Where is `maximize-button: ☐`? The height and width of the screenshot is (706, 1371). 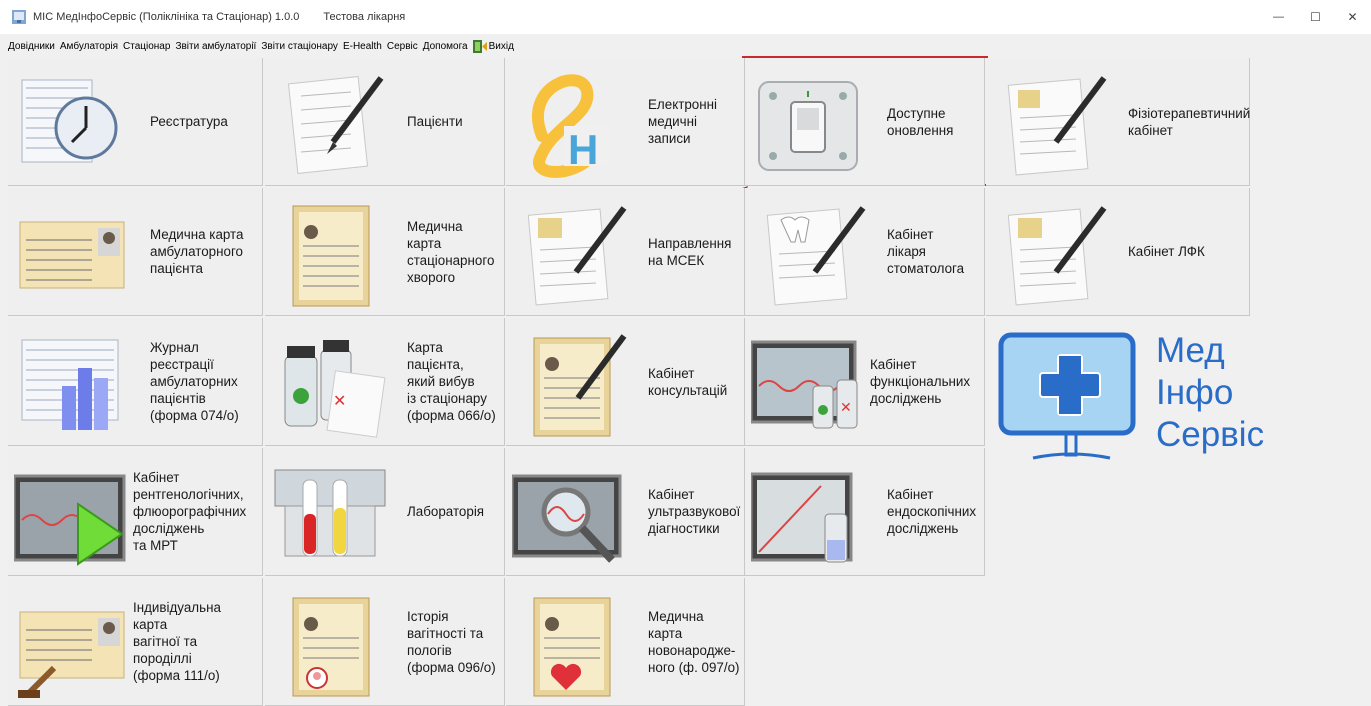
maximize-button: ☐ is located at coordinates (1315, 17).